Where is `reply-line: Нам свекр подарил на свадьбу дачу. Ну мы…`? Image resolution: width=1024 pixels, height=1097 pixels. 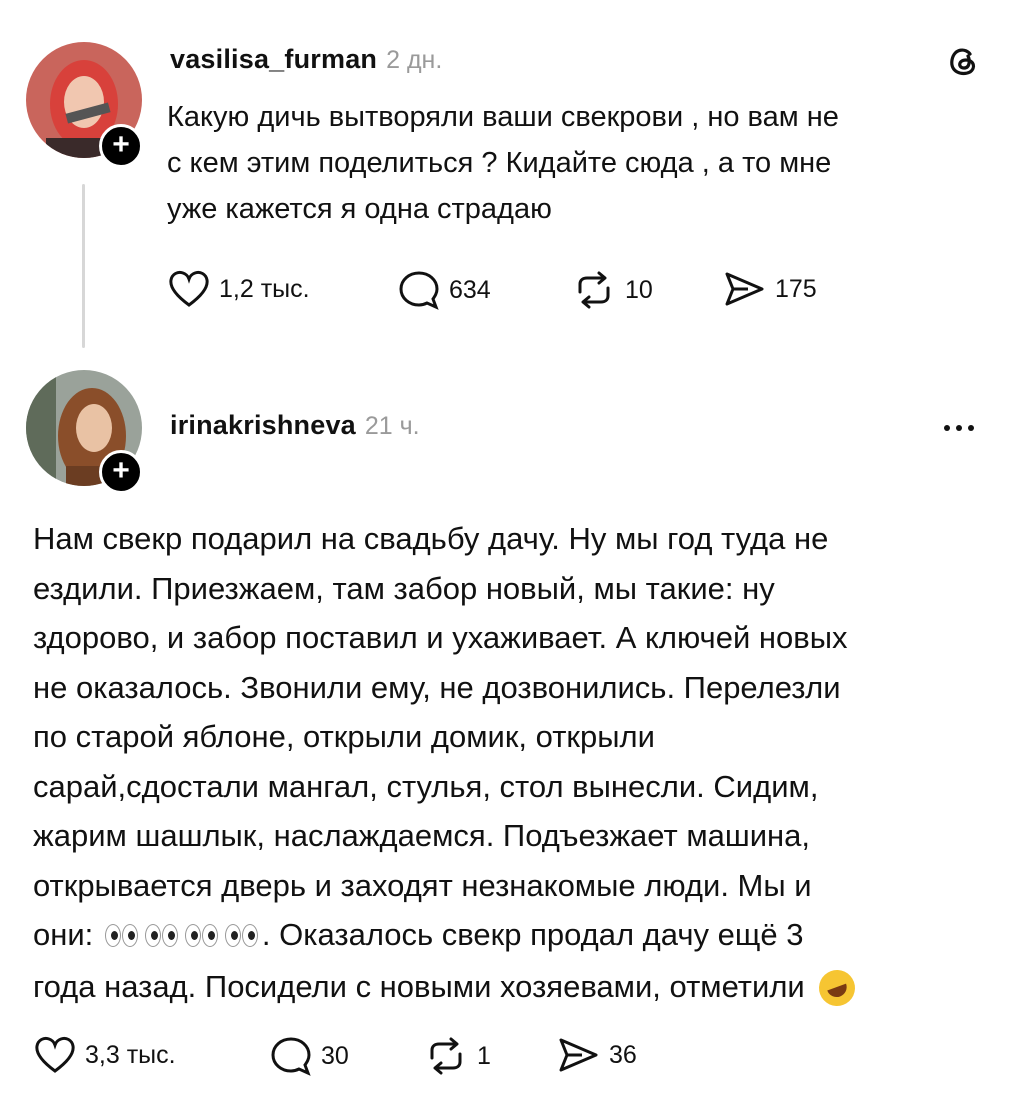 reply-line: Нам свекр подарил на свадьбу дачу. Ну мы… is located at coordinates (431, 538).